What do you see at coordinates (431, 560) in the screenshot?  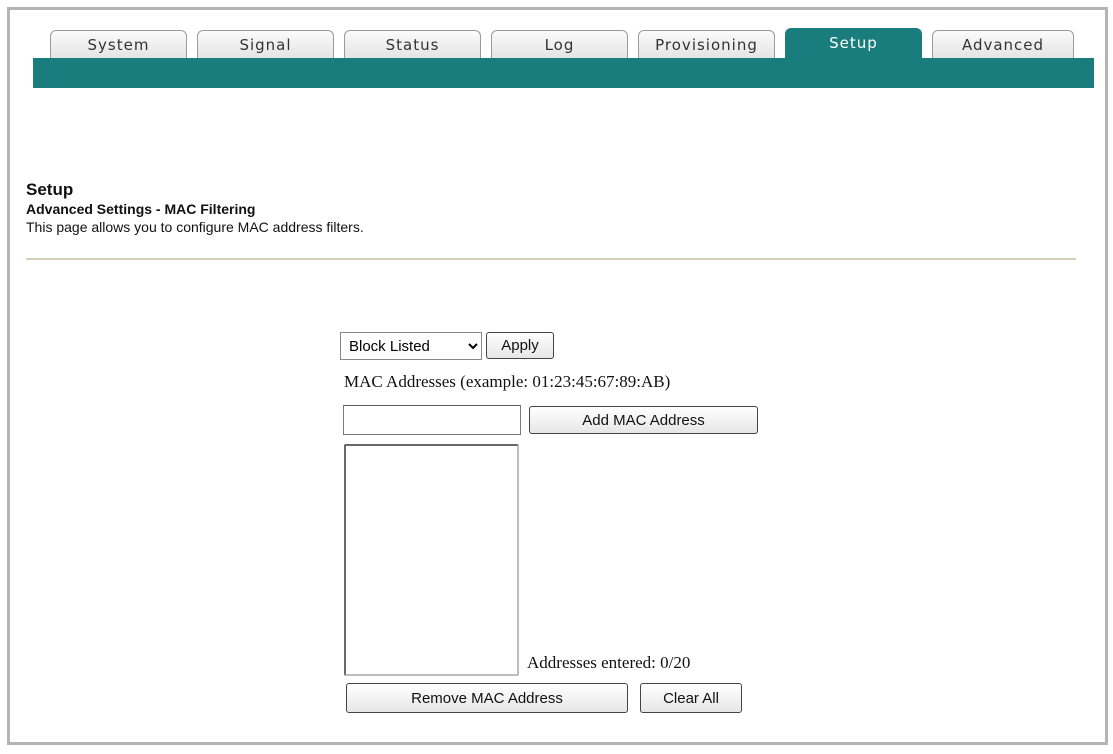 I see `mac-address-list` at bounding box center [431, 560].